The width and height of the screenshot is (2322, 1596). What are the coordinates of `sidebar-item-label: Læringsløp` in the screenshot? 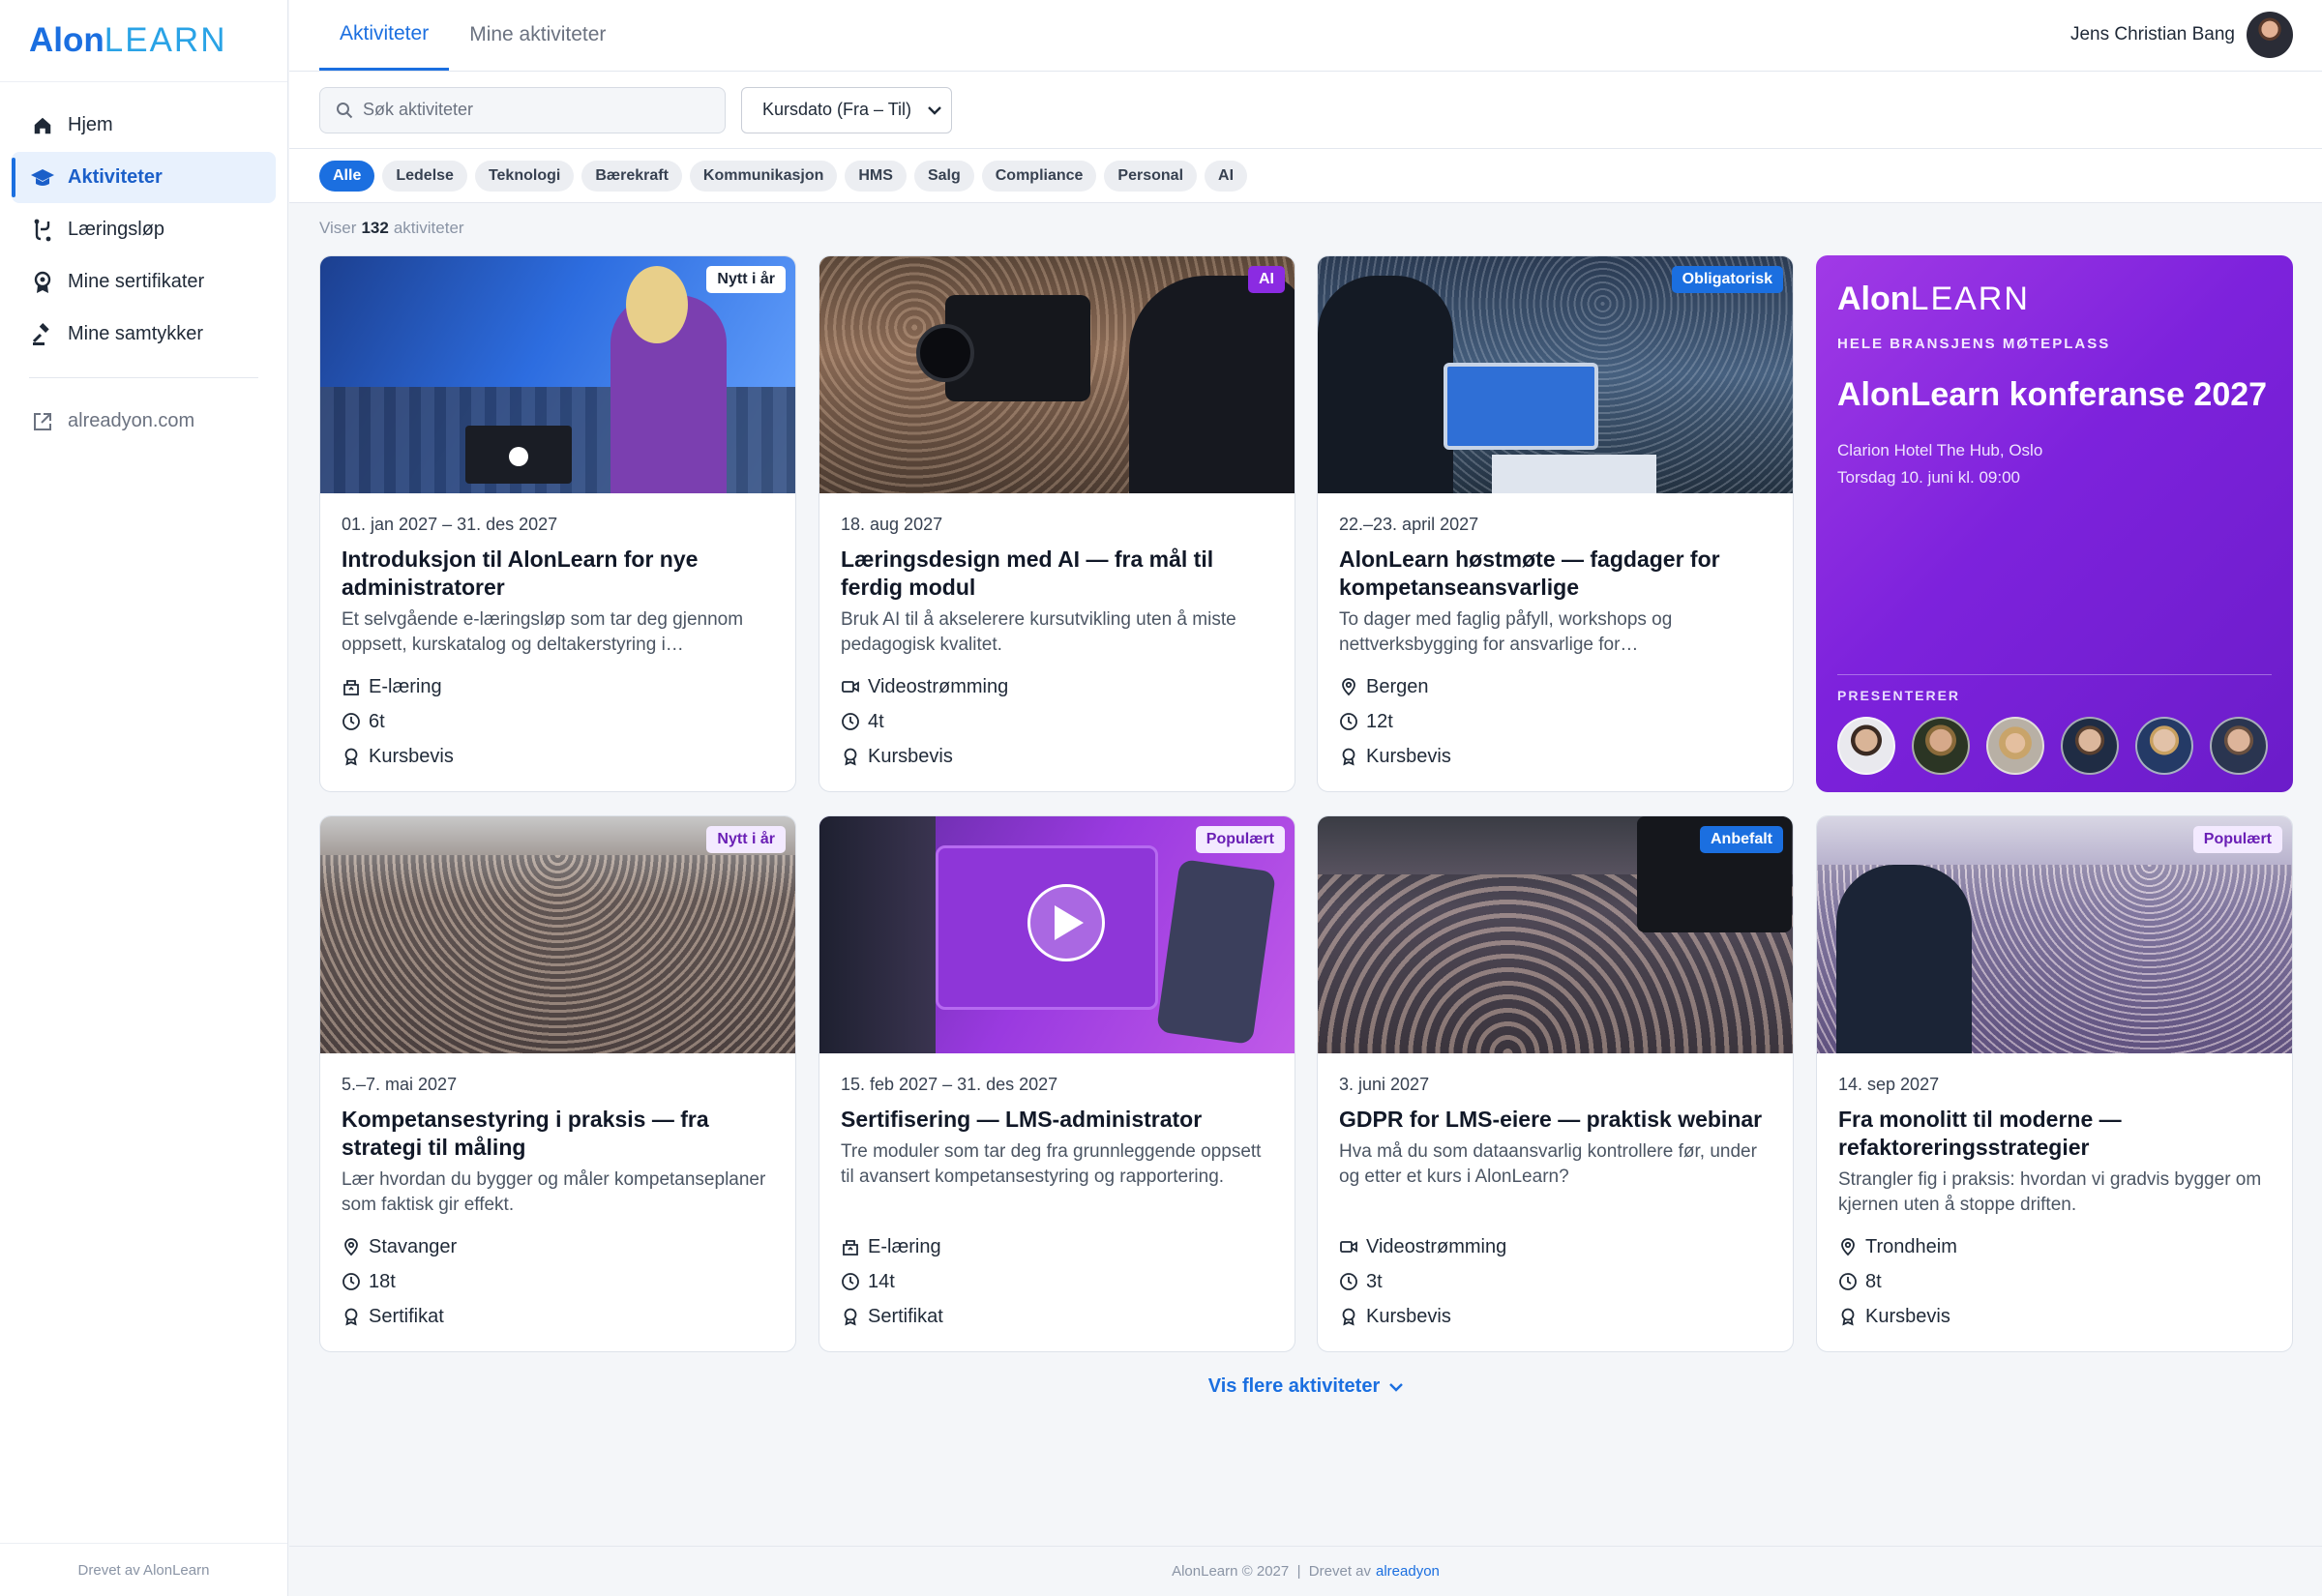 It's located at (116, 229).